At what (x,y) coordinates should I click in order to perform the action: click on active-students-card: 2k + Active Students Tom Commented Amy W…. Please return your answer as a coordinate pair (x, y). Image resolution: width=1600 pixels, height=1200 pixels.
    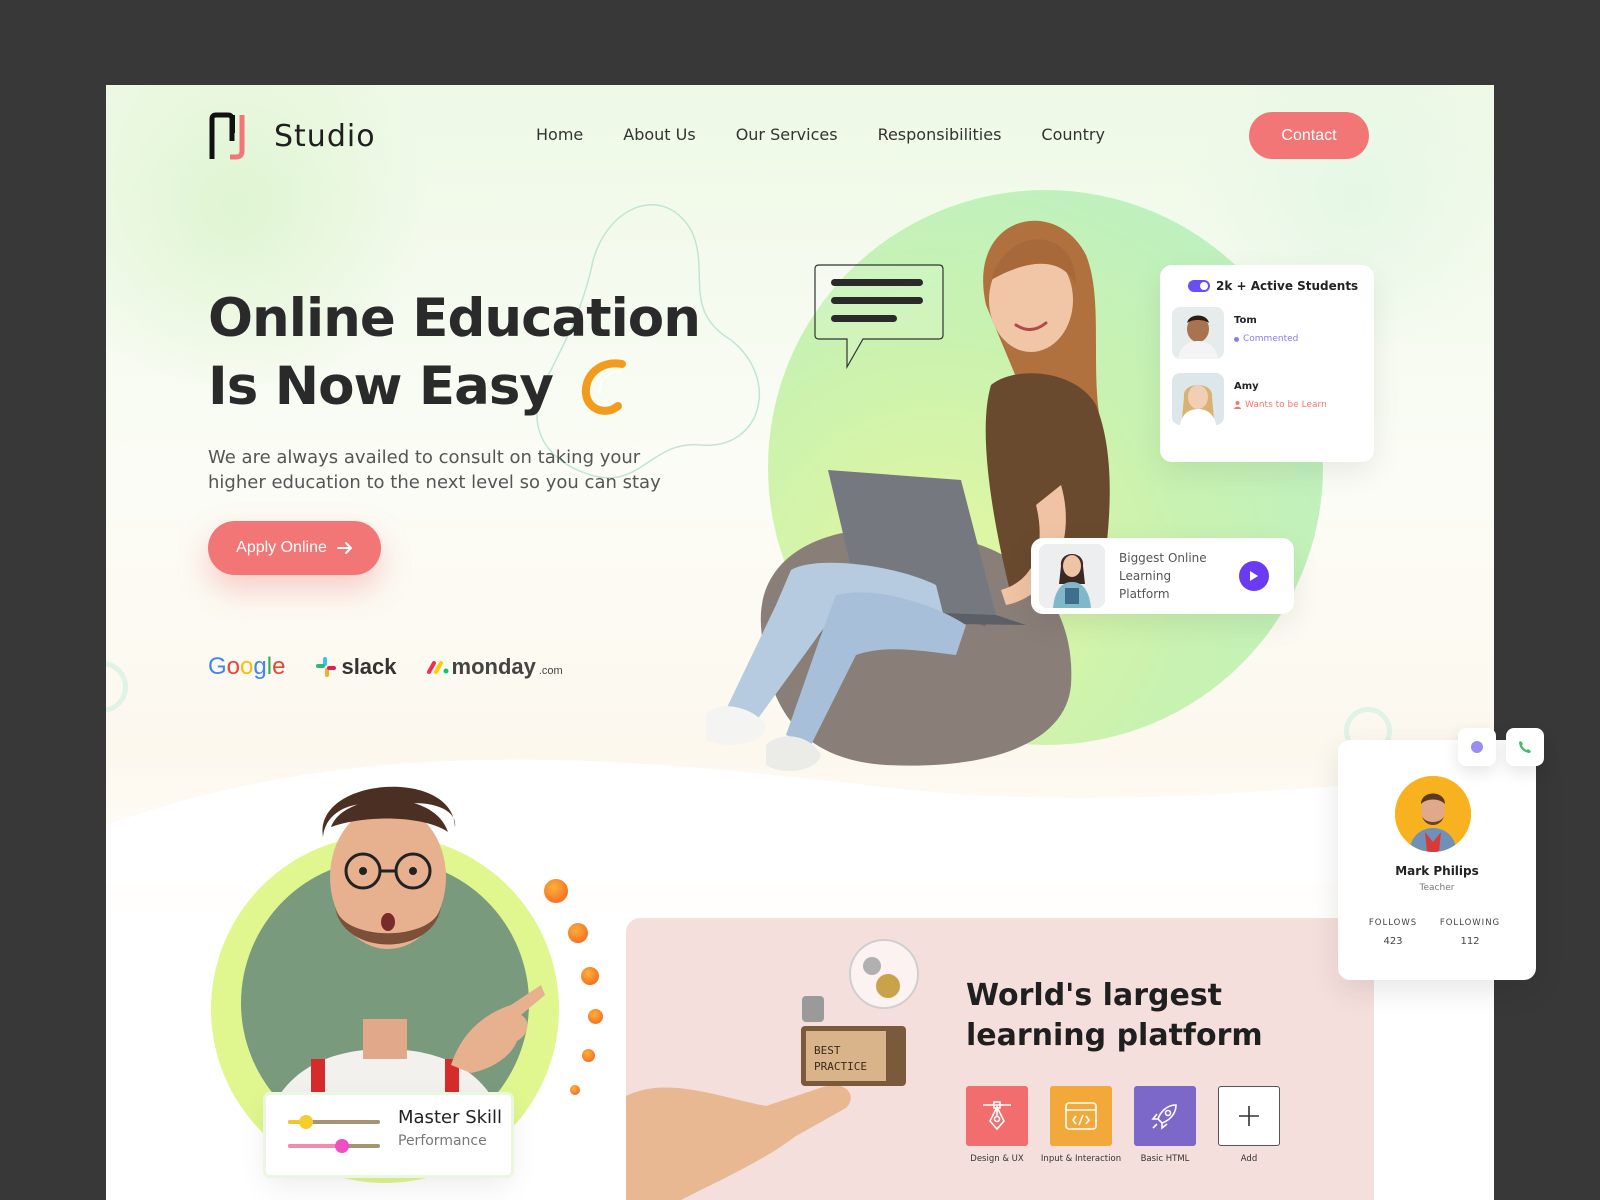
    Looking at the image, I should click on (1267, 363).